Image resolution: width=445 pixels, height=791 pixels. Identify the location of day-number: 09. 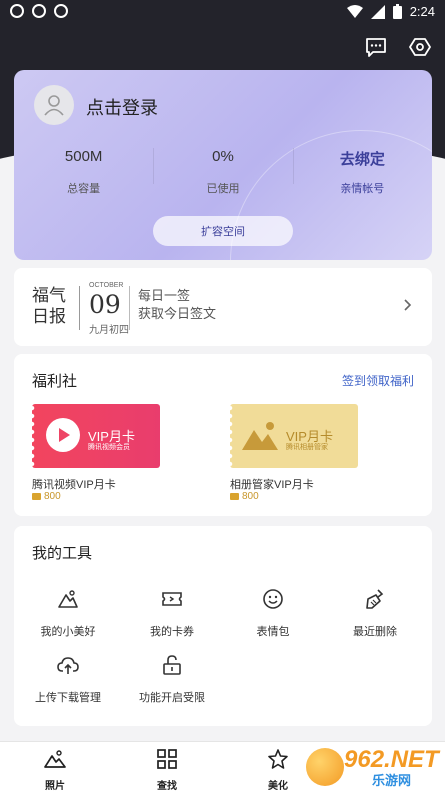
(105, 304).